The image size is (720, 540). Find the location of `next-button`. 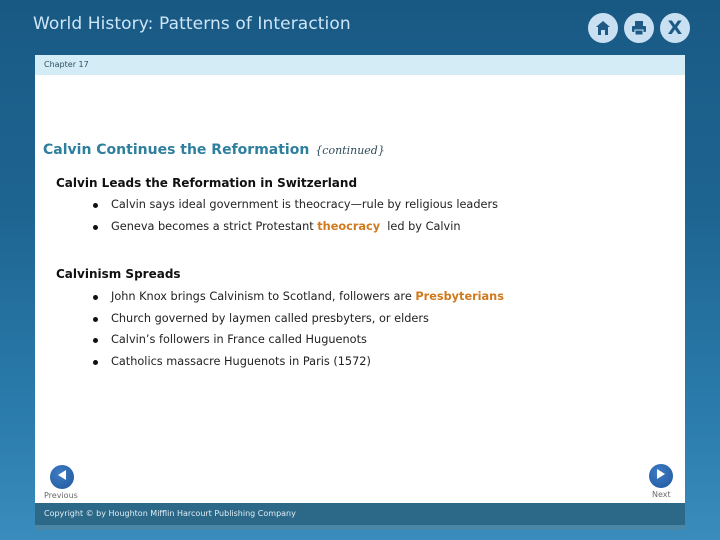

next-button is located at coordinates (661, 476).